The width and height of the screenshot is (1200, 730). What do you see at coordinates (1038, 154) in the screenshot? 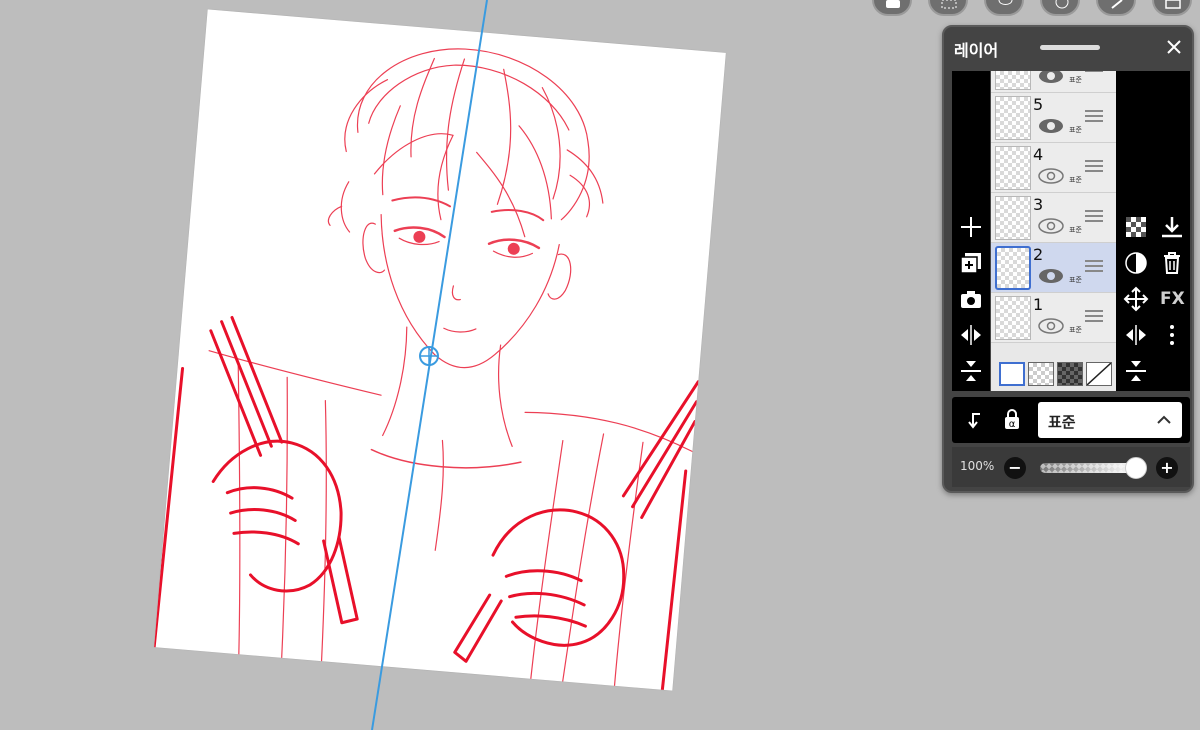
I see `layer-number: 4` at bounding box center [1038, 154].